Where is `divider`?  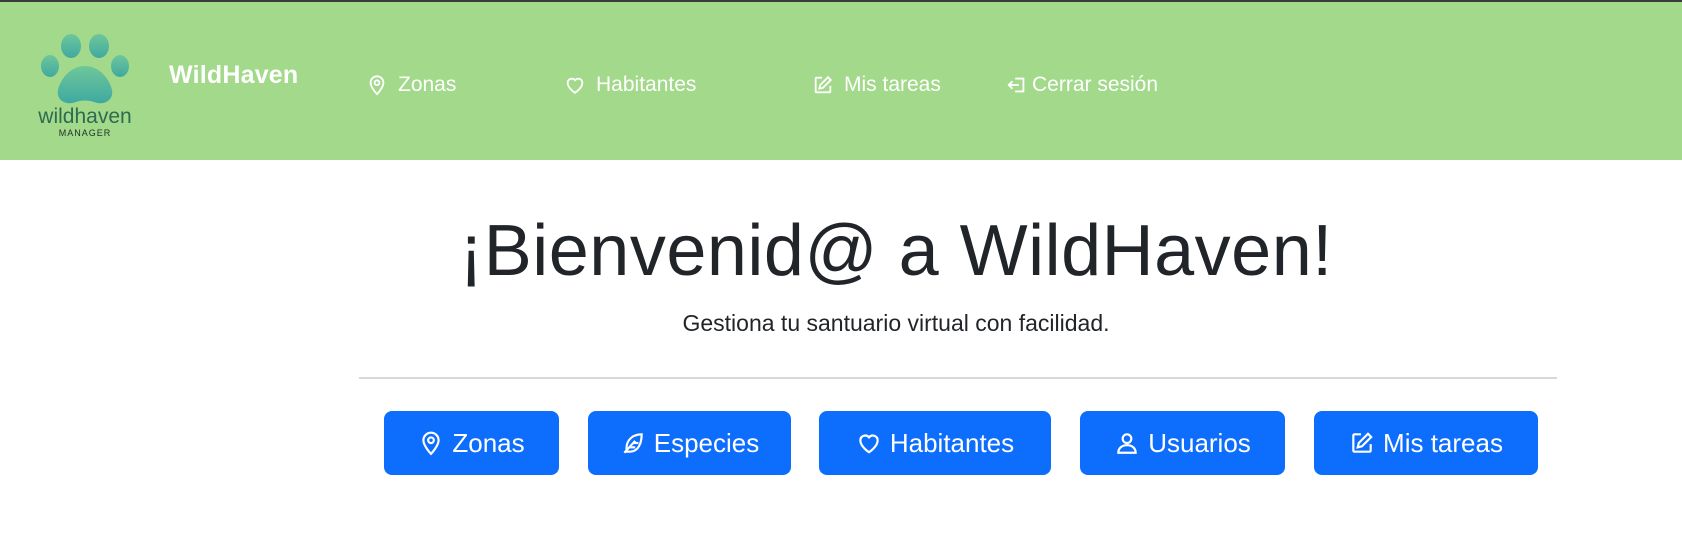 divider is located at coordinates (958, 378).